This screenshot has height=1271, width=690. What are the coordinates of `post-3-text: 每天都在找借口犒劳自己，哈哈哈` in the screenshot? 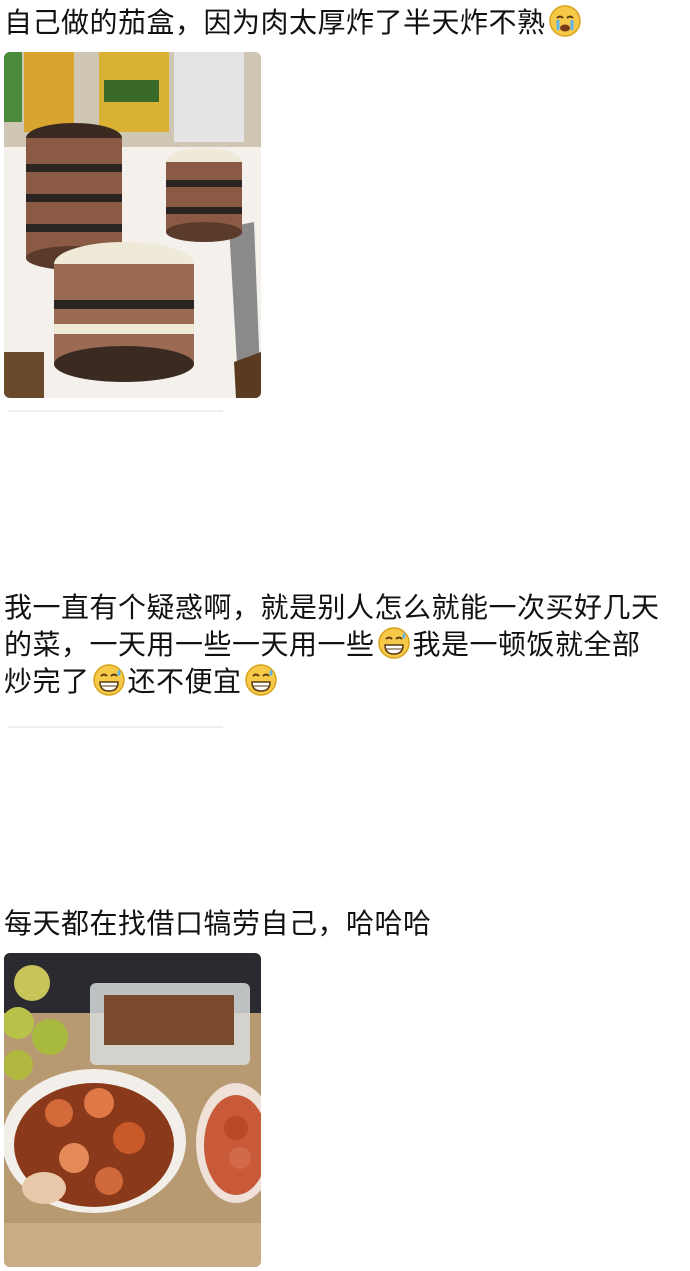 It's located at (218, 924).